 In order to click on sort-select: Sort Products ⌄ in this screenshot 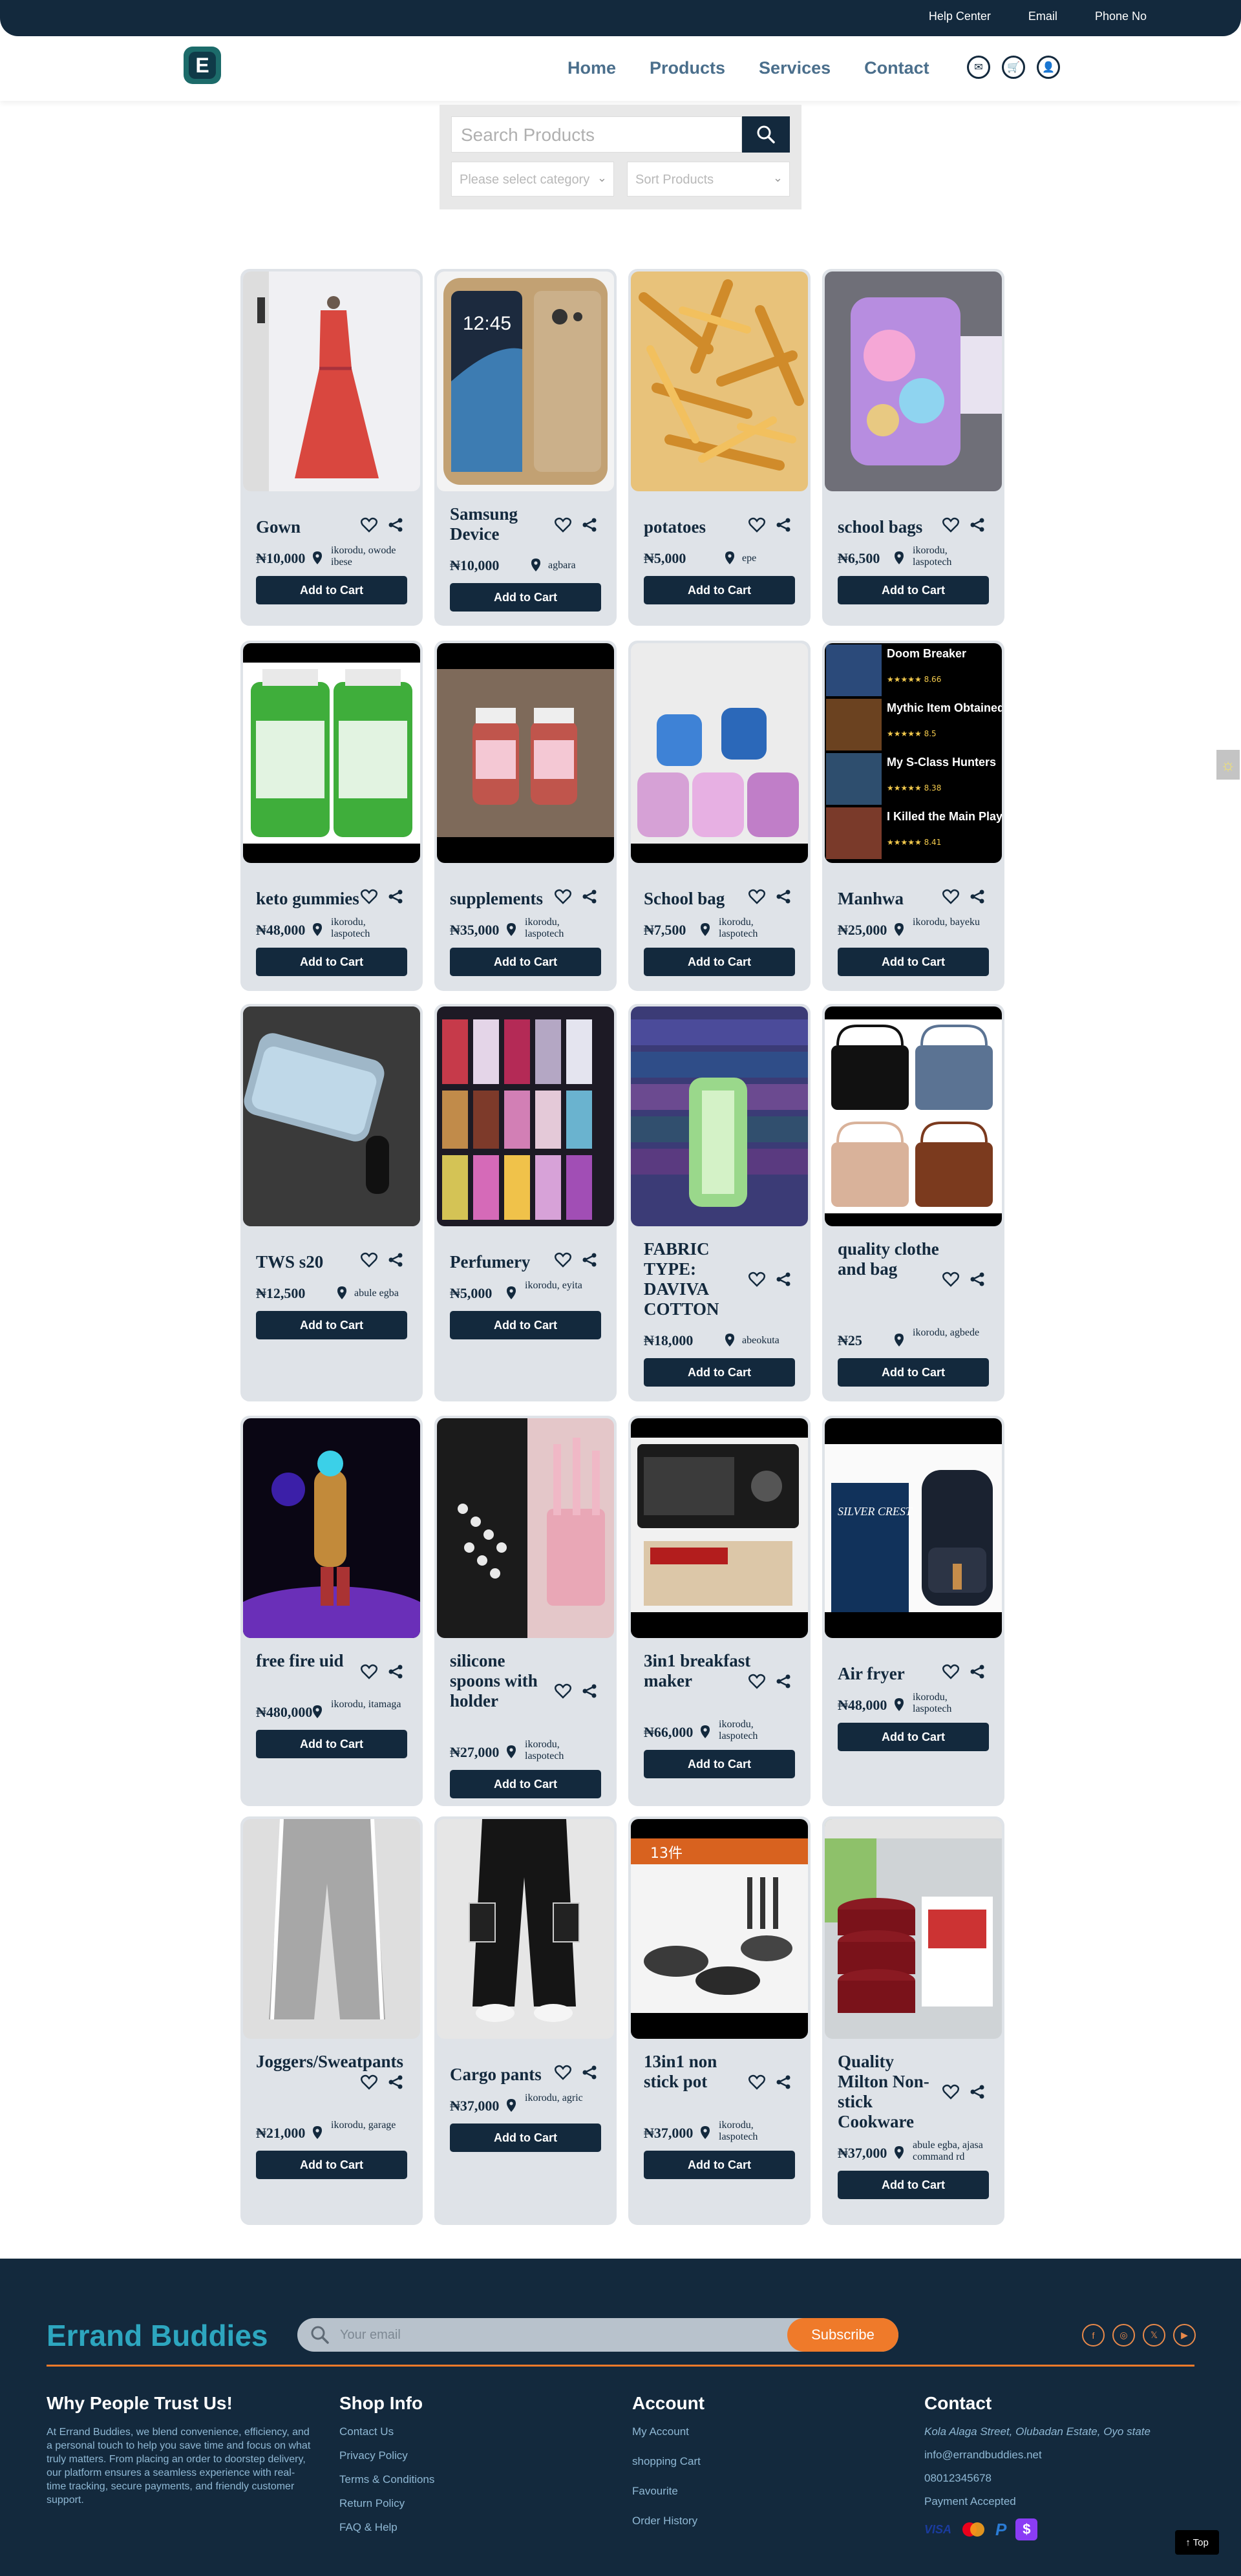, I will do `click(709, 179)`.